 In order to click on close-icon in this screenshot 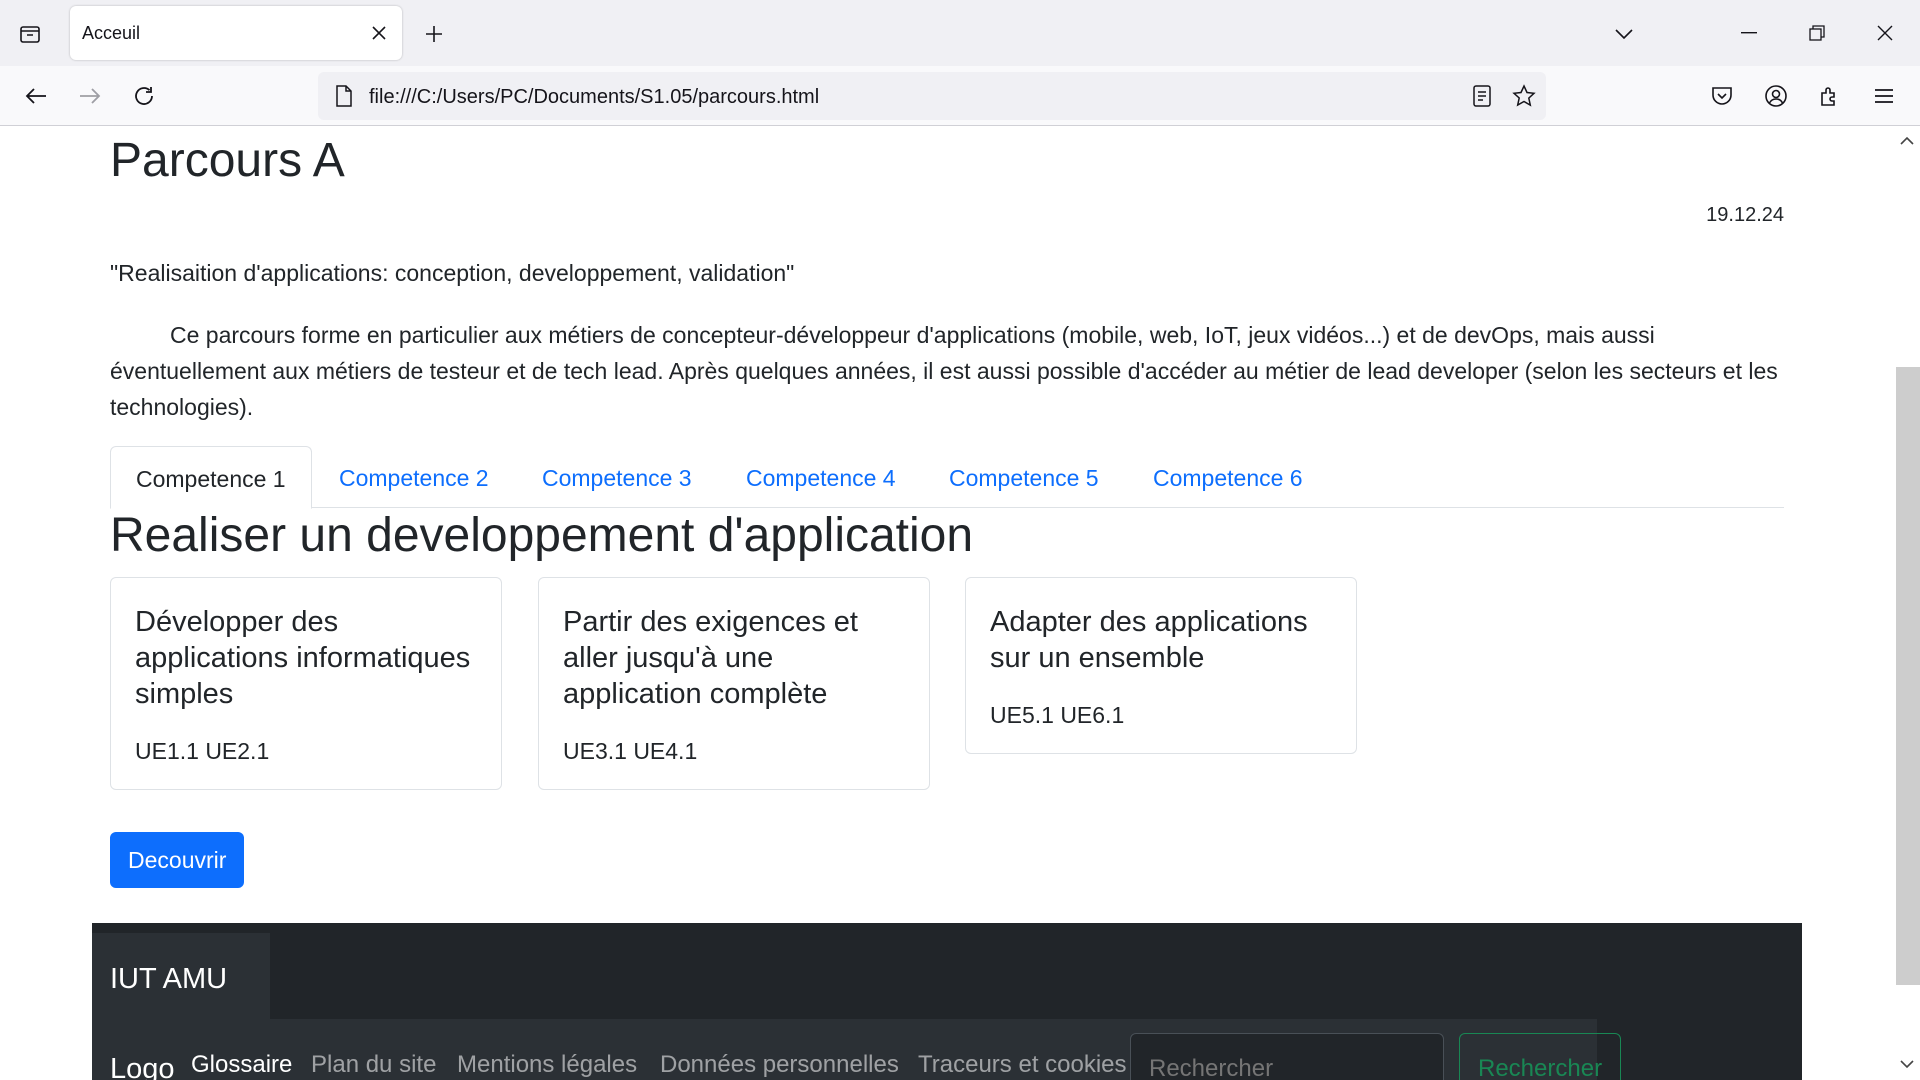, I will do `click(379, 33)`.